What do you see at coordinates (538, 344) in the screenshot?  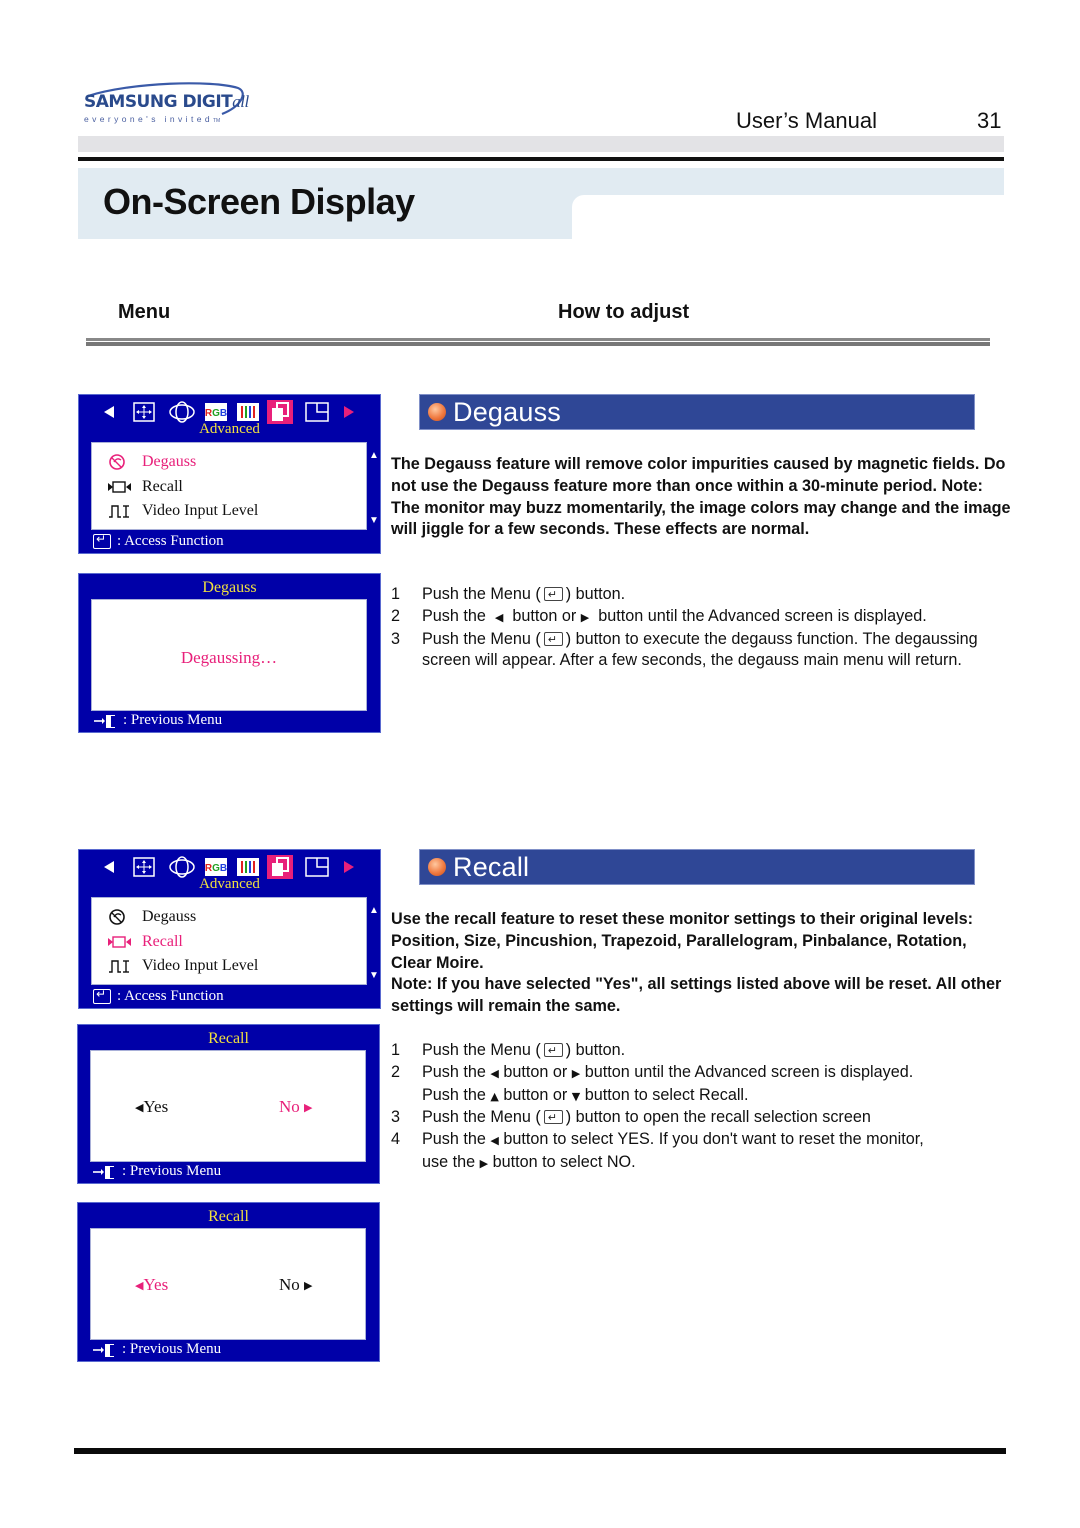 I see `column-divider-lower` at bounding box center [538, 344].